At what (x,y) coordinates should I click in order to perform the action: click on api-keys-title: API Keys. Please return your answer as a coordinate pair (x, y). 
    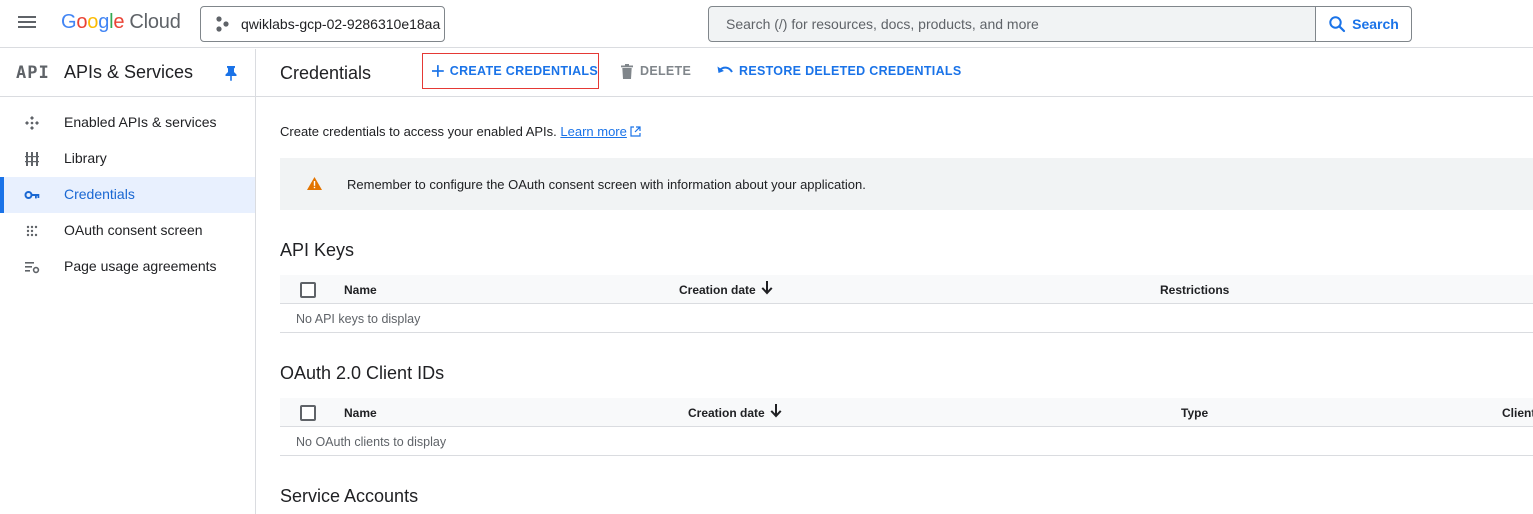
    Looking at the image, I should click on (317, 250).